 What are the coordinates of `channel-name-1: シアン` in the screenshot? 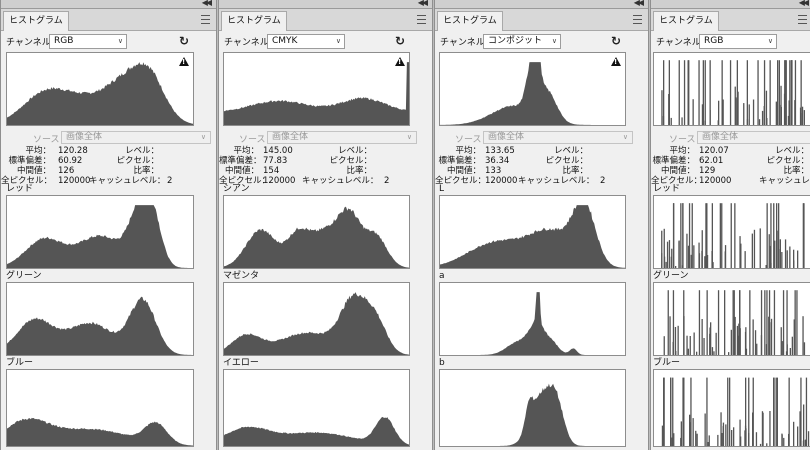 It's located at (236, 189).